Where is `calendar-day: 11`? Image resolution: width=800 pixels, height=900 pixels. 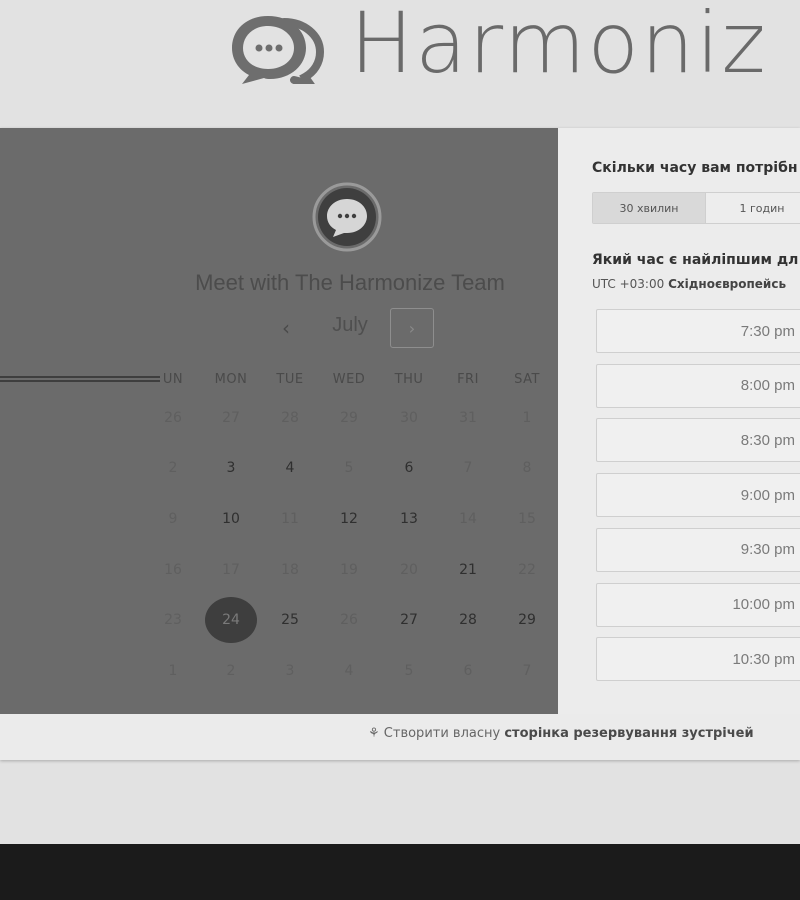 calendar-day: 11 is located at coordinates (290, 519).